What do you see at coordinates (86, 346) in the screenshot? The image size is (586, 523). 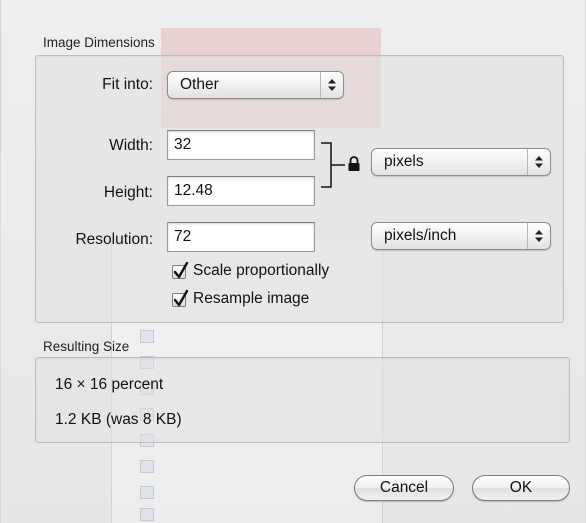 I see `resulting-size-title: Resulting Size` at bounding box center [86, 346].